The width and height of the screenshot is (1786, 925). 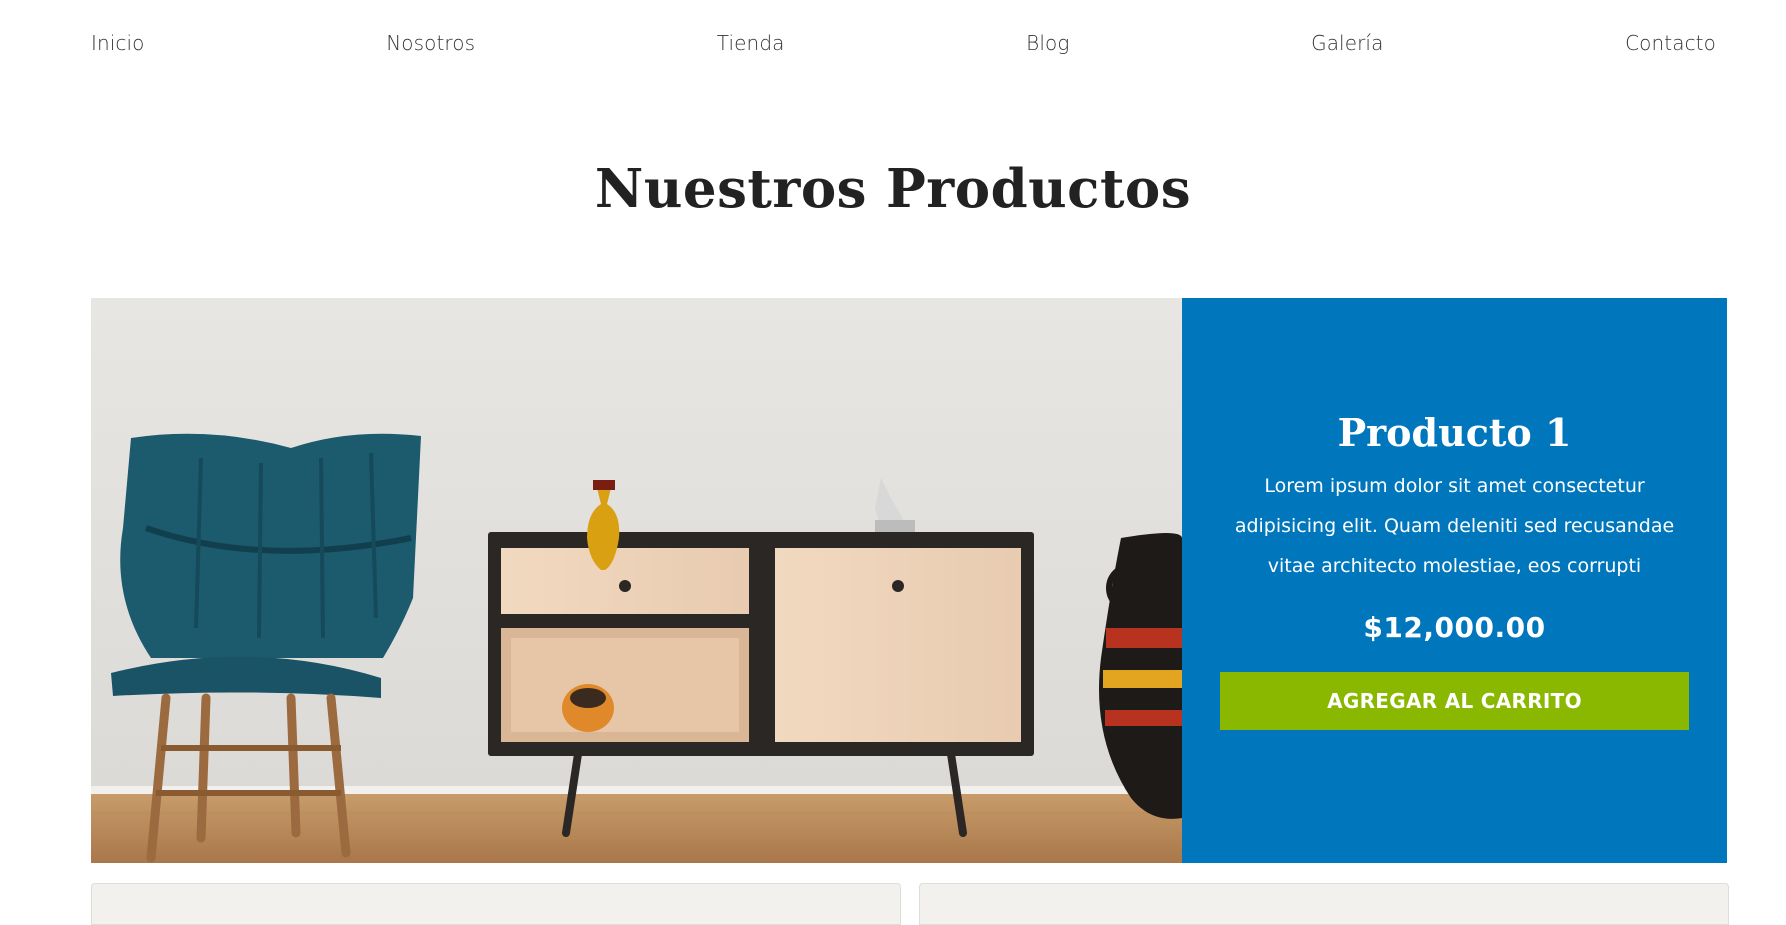 I want to click on nav-link-contacto: Contacto, so click(x=1670, y=43).